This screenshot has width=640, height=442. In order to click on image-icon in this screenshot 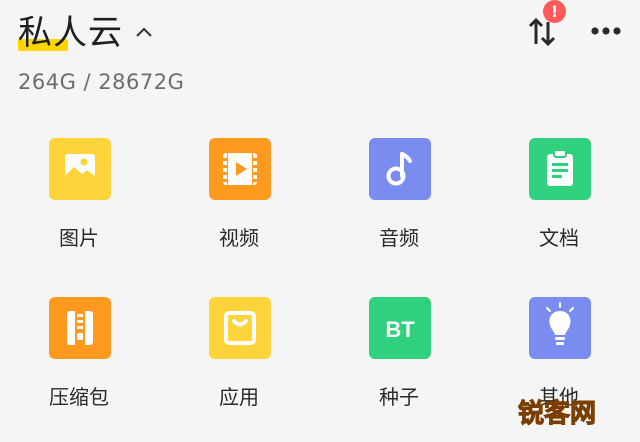, I will do `click(80, 169)`.